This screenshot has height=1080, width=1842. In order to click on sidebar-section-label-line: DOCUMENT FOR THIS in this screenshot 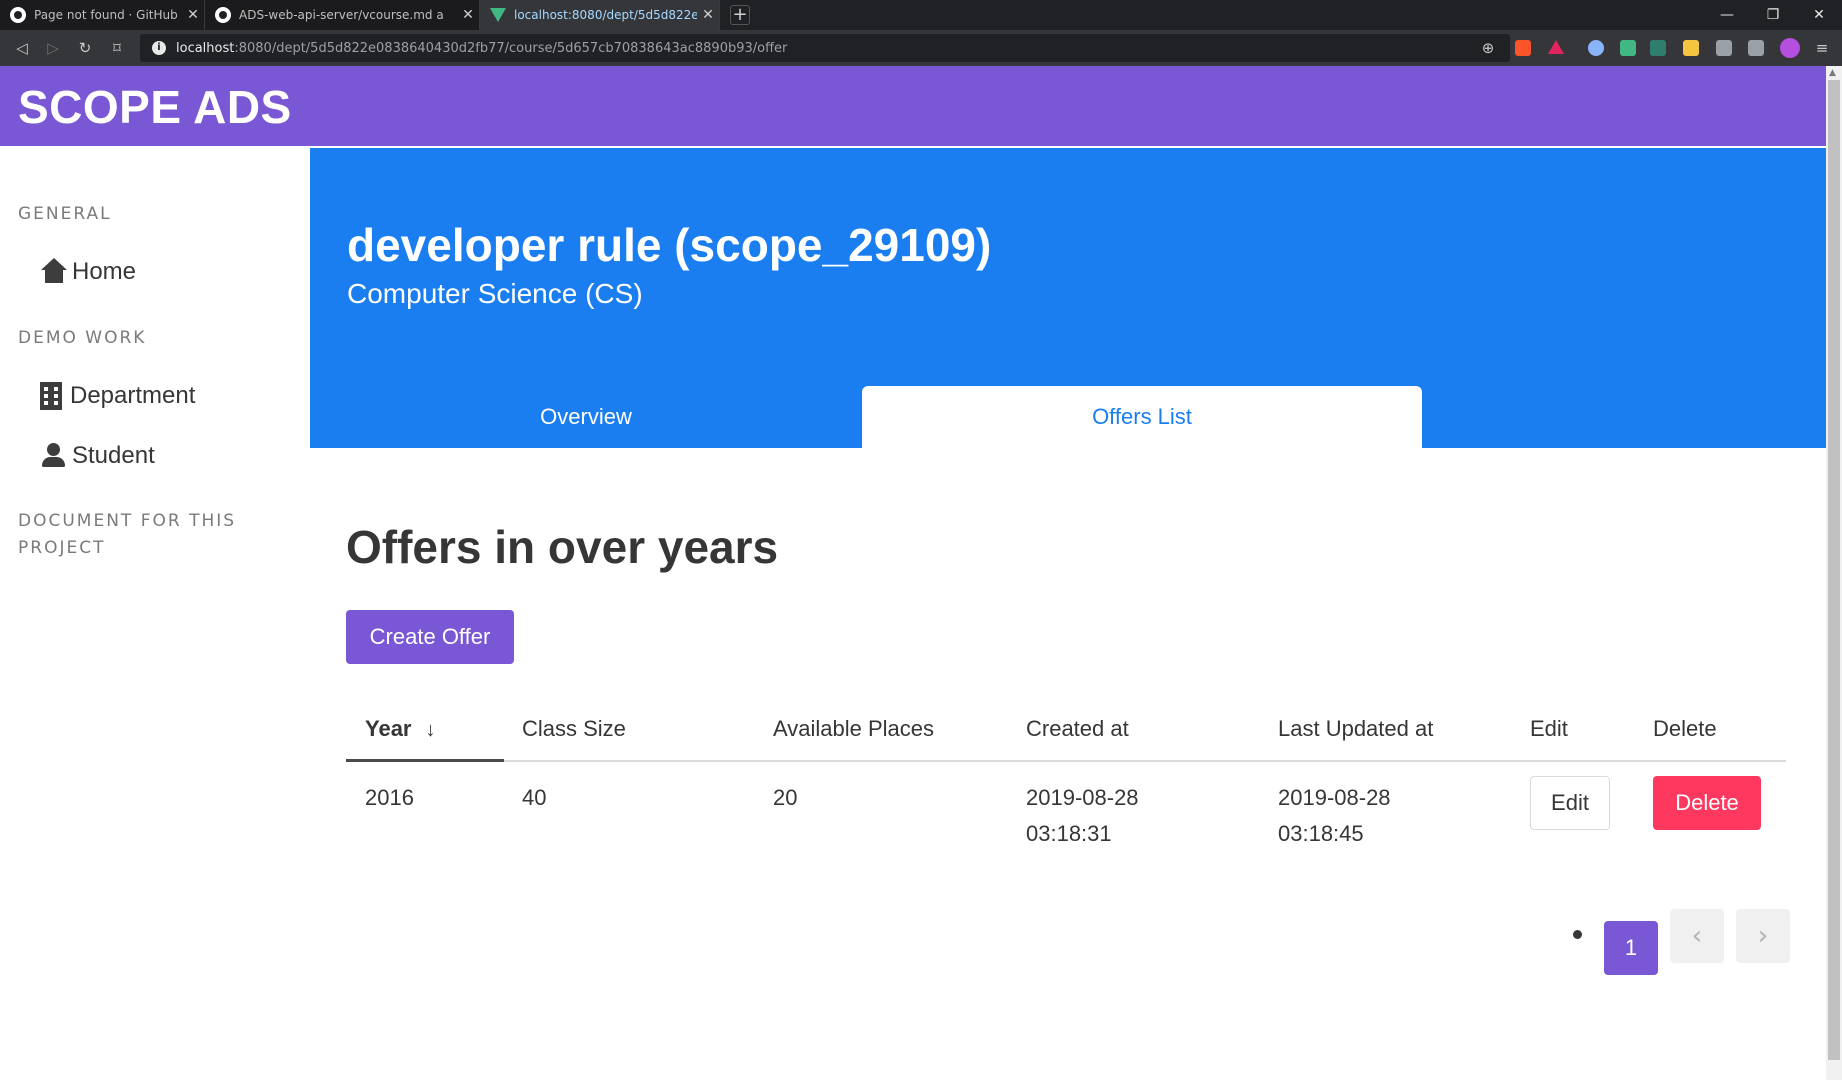, I will do `click(127, 521)`.